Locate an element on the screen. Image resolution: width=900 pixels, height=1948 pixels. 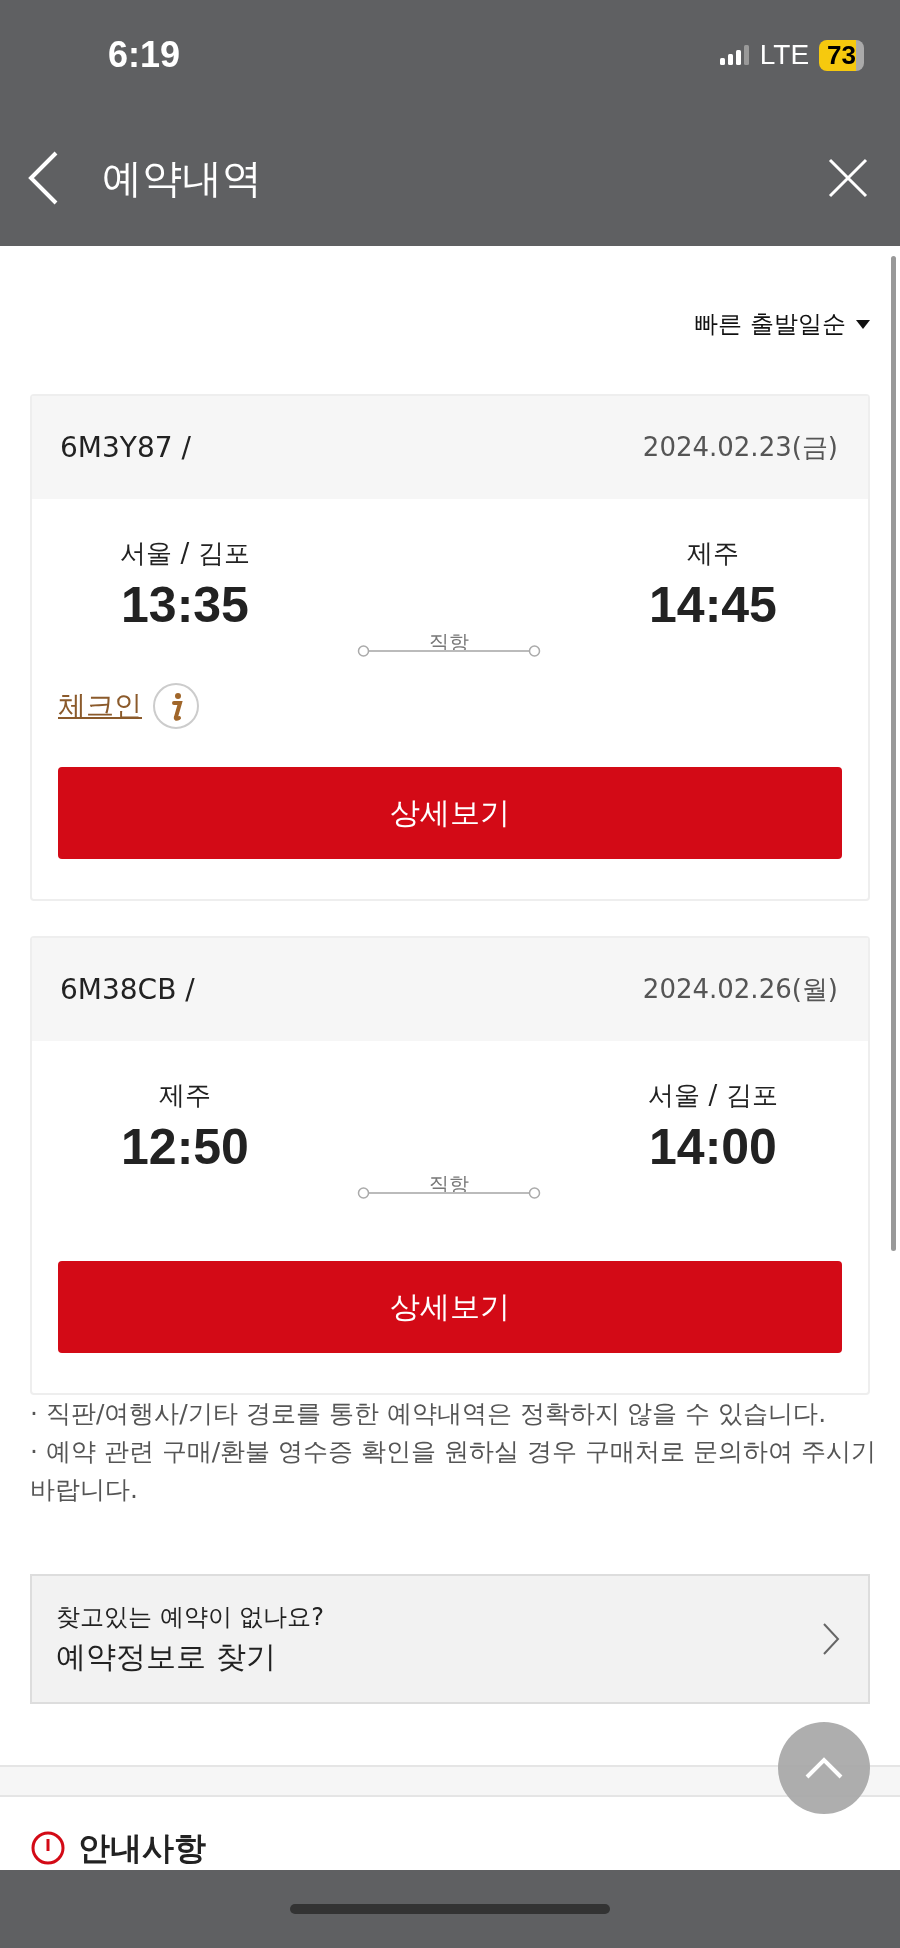
close-icon is located at coordinates (848, 178).